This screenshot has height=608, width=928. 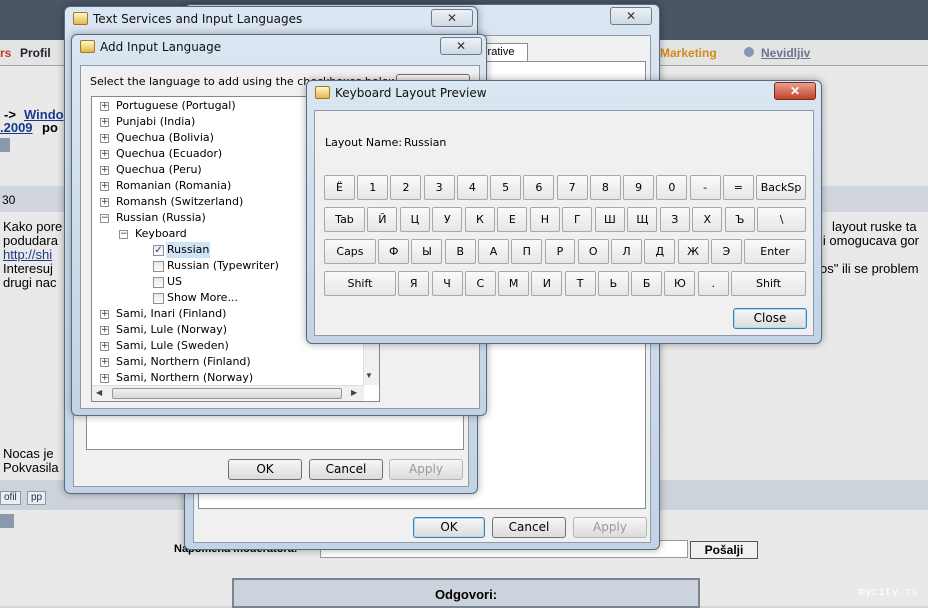 What do you see at coordinates (369, 375) in the screenshot?
I see `scroll-down-arrow-icon: ▼` at bounding box center [369, 375].